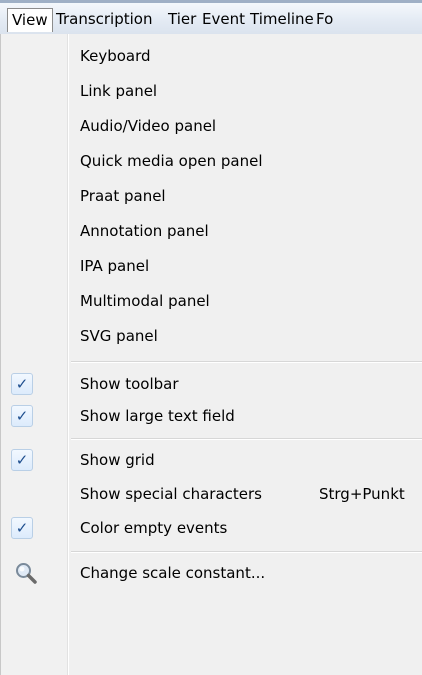  I want to click on menu-item-label: IPA panel, so click(115, 266).